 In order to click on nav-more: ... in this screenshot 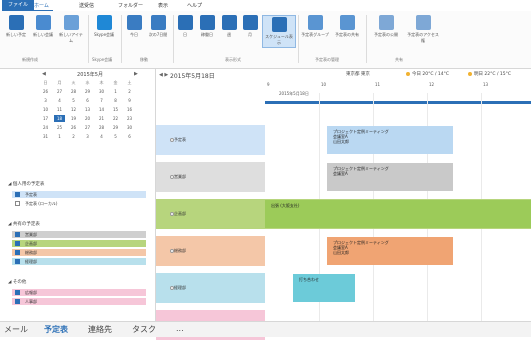, I will do `click(180, 328)`.